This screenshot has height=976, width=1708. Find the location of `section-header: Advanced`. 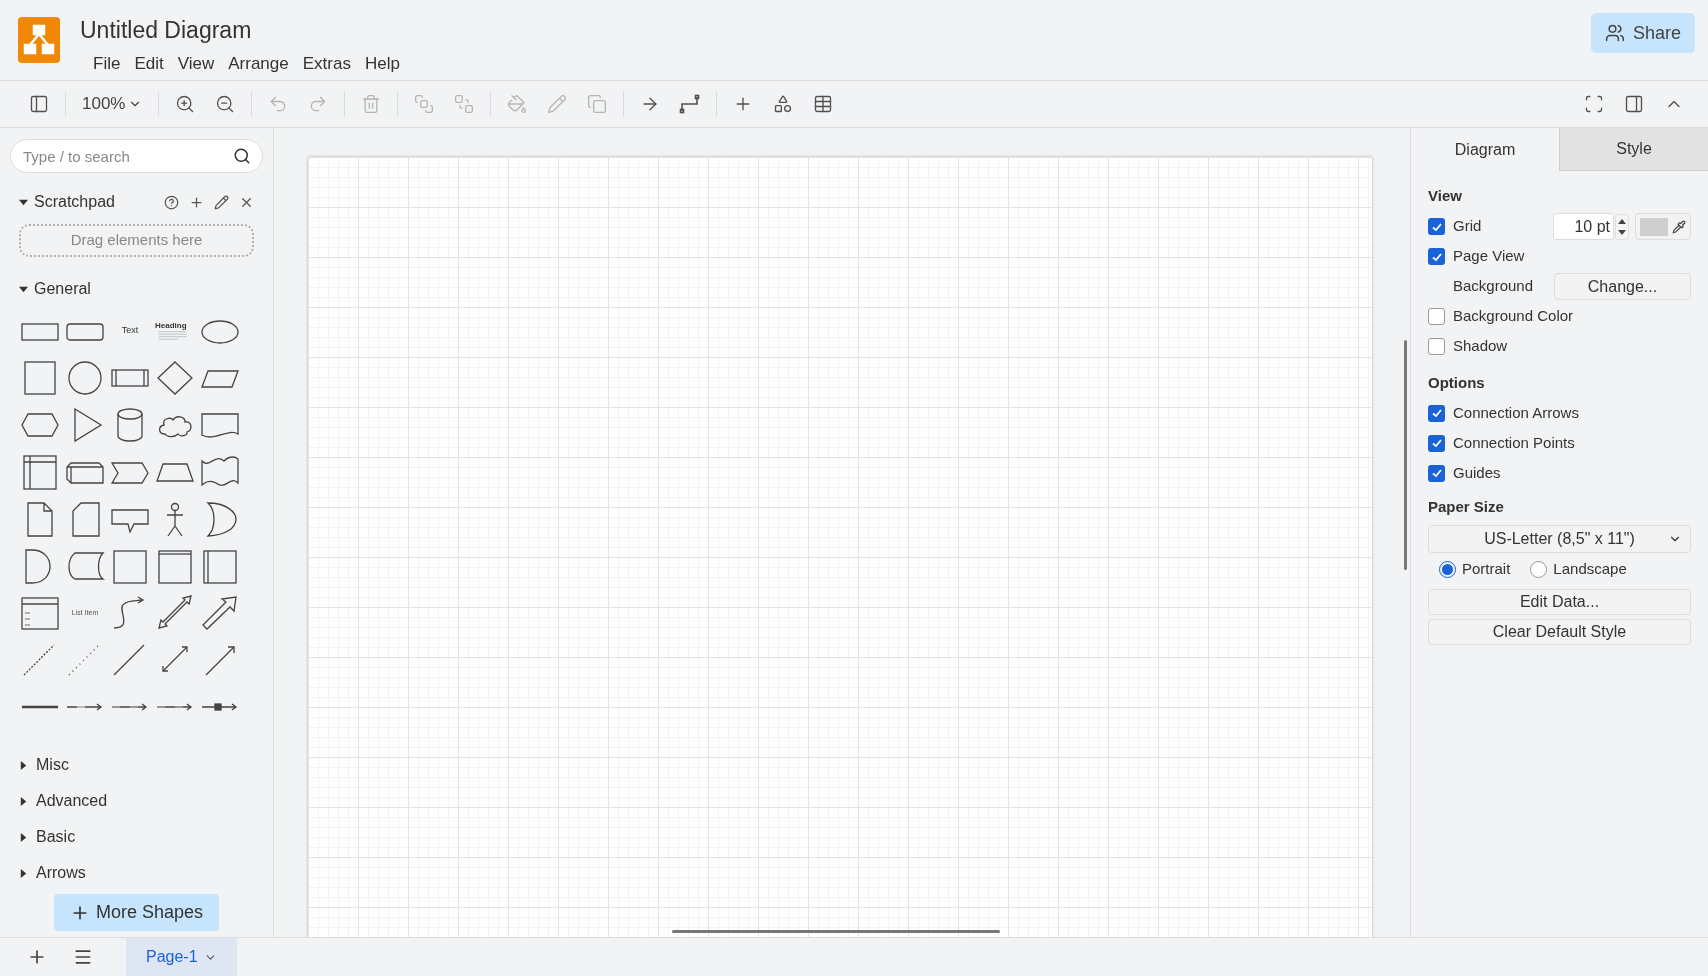

section-header: Advanced is located at coordinates (136, 801).